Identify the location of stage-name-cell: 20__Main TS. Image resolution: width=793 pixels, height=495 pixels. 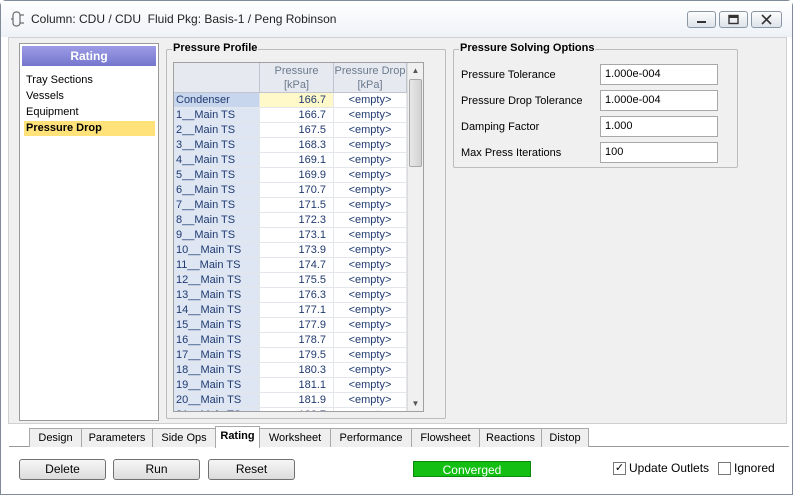
(217, 400).